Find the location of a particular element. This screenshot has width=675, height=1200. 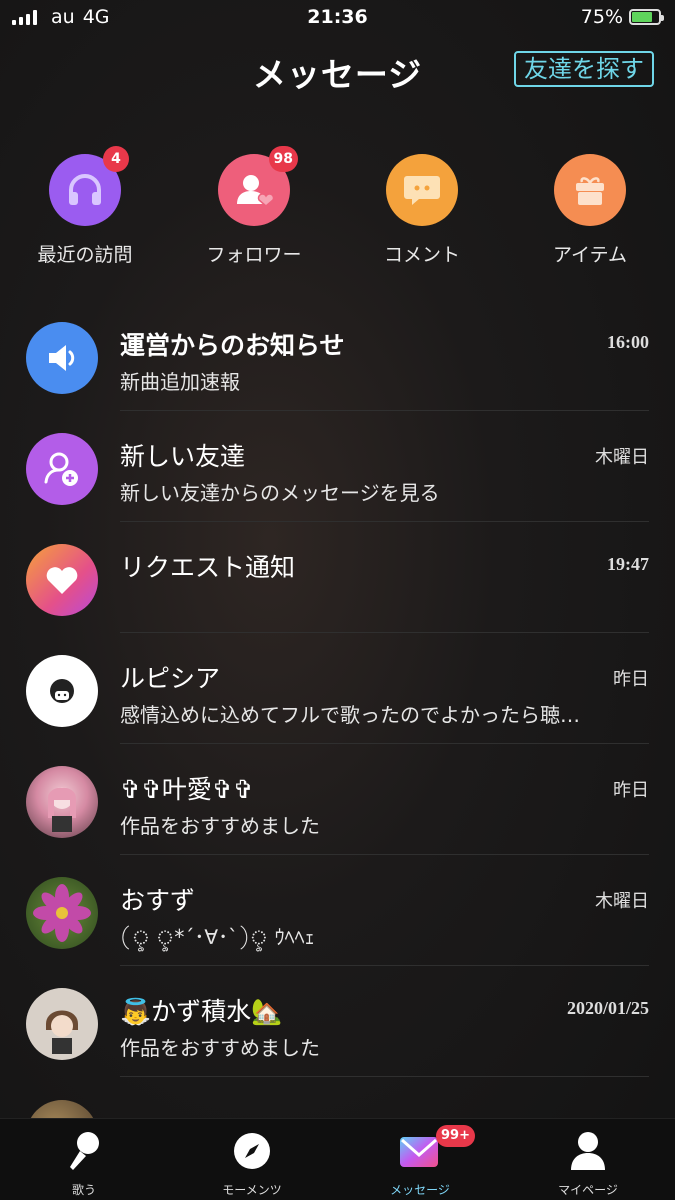

compass-icon is located at coordinates (252, 1151).